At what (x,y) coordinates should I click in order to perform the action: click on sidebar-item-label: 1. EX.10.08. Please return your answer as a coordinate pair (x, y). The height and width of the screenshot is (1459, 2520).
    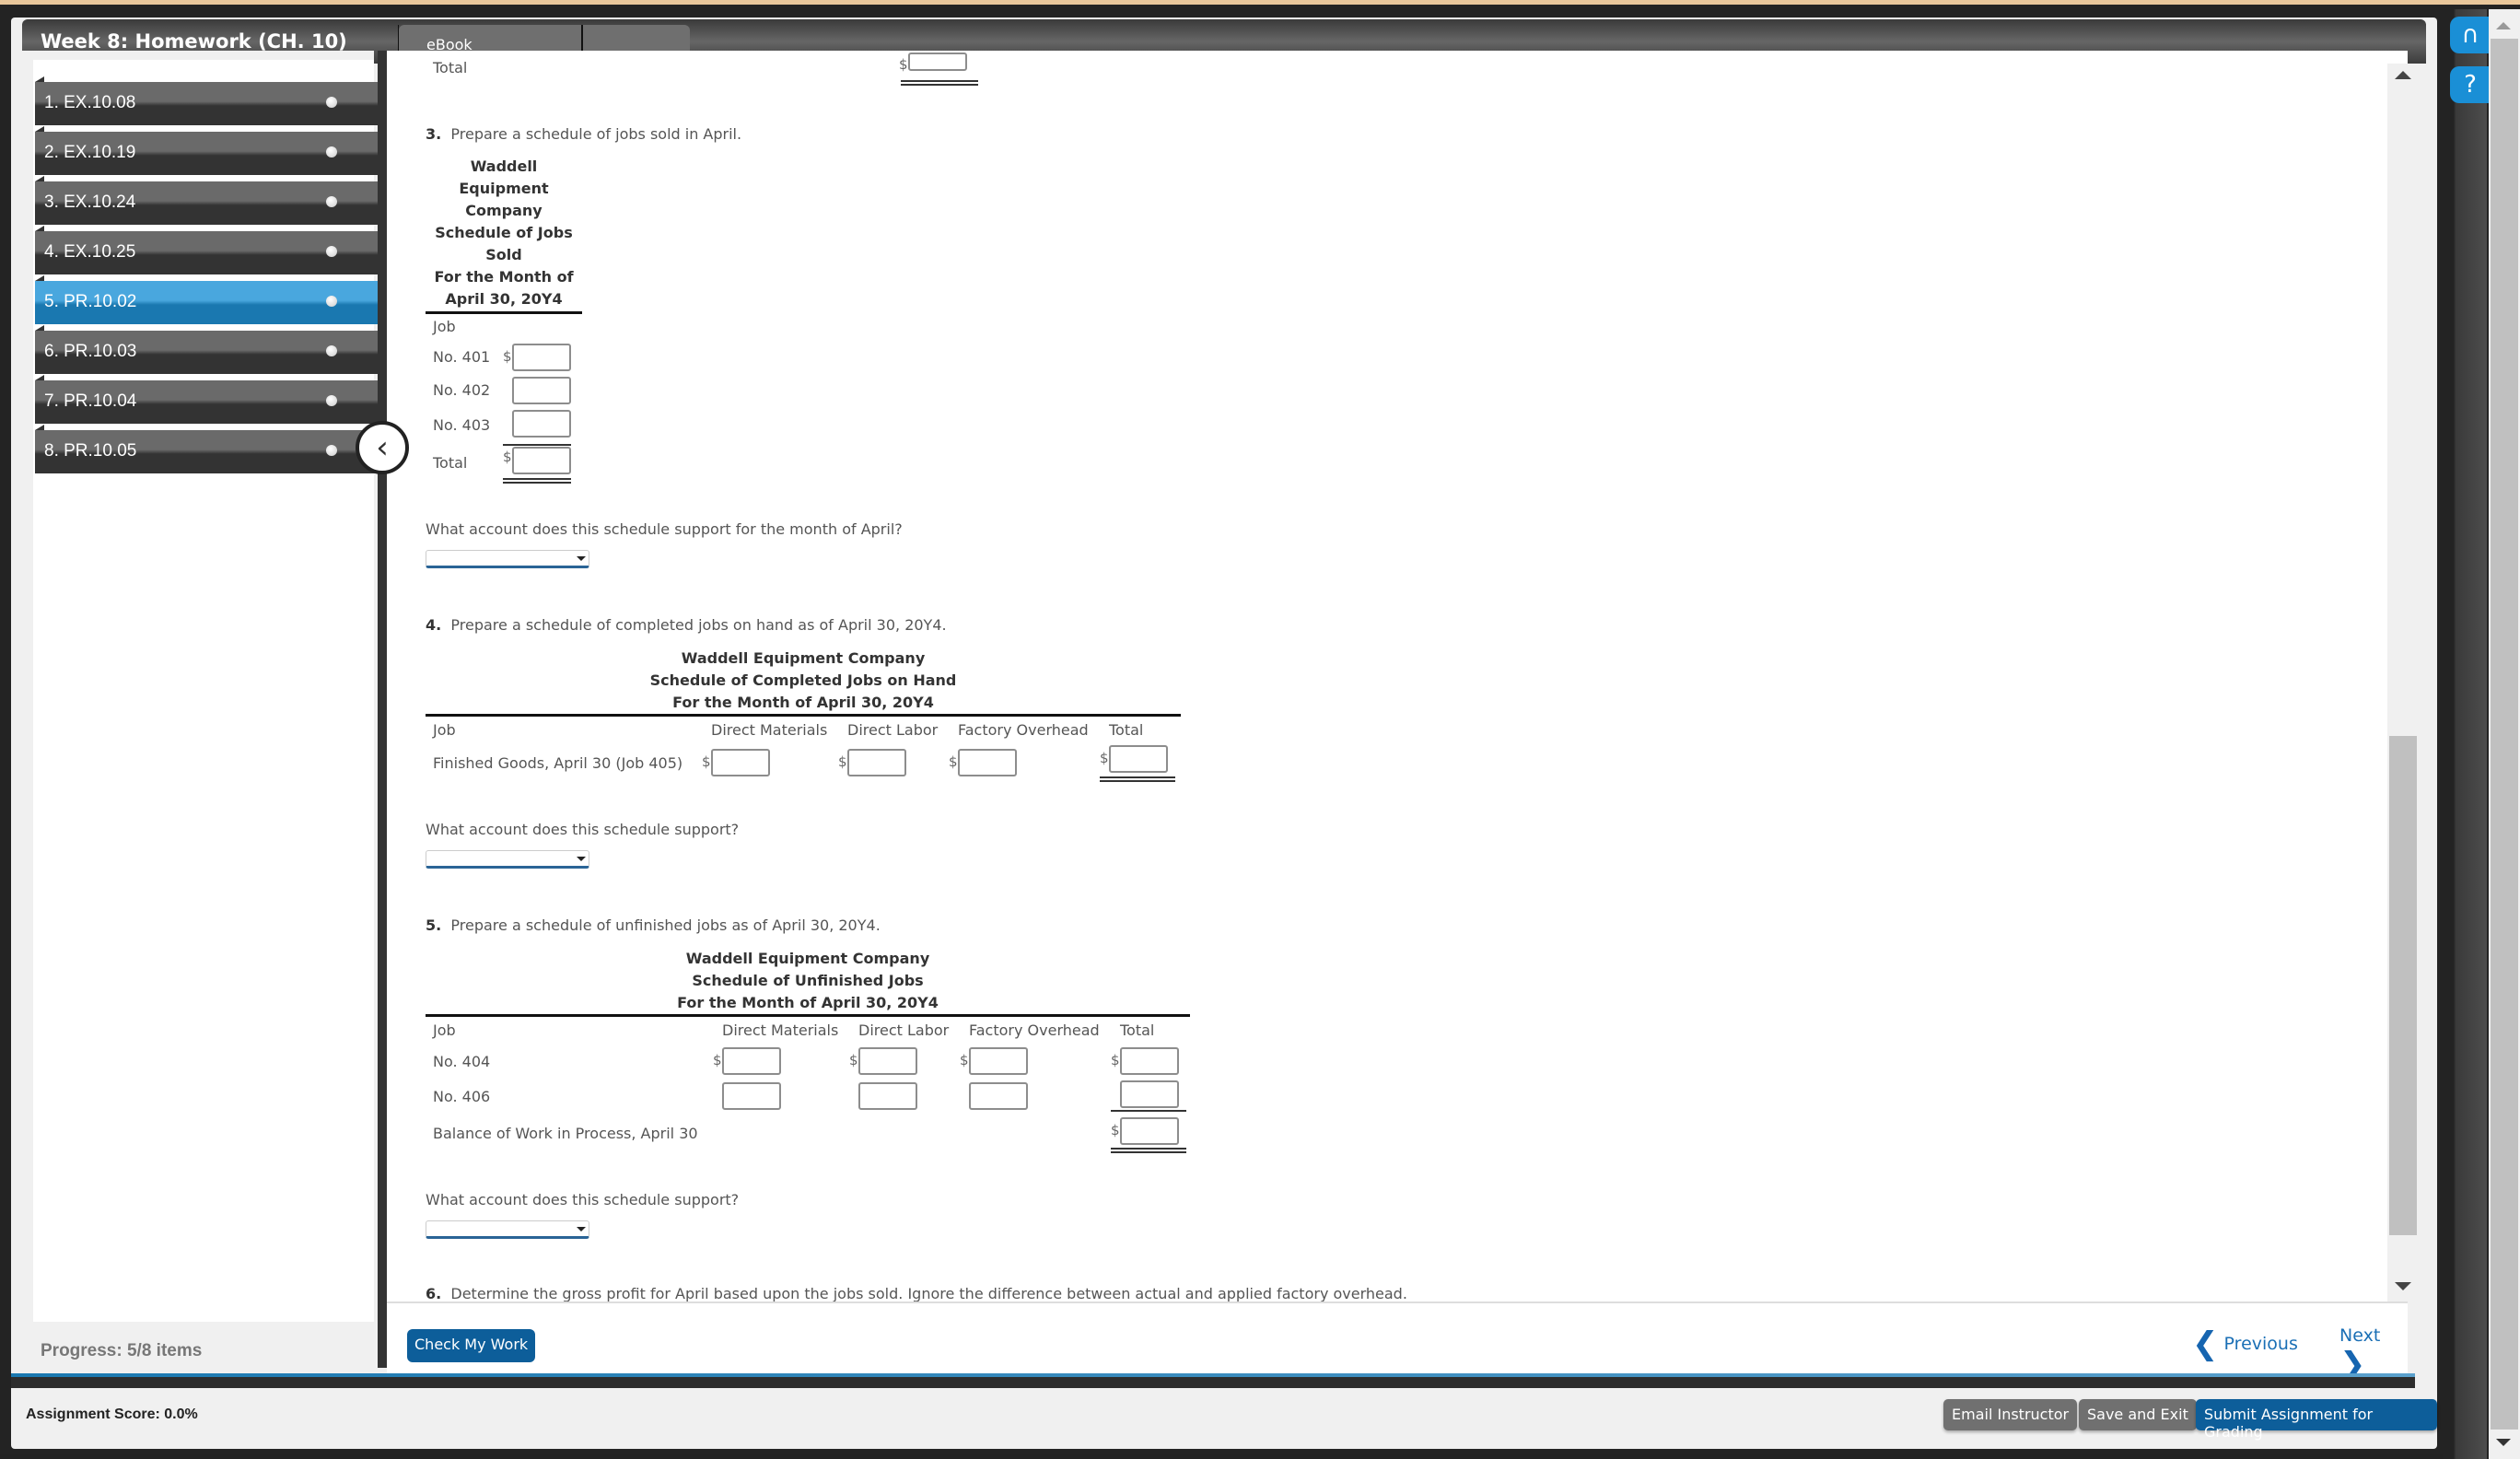
    Looking at the image, I should click on (90, 102).